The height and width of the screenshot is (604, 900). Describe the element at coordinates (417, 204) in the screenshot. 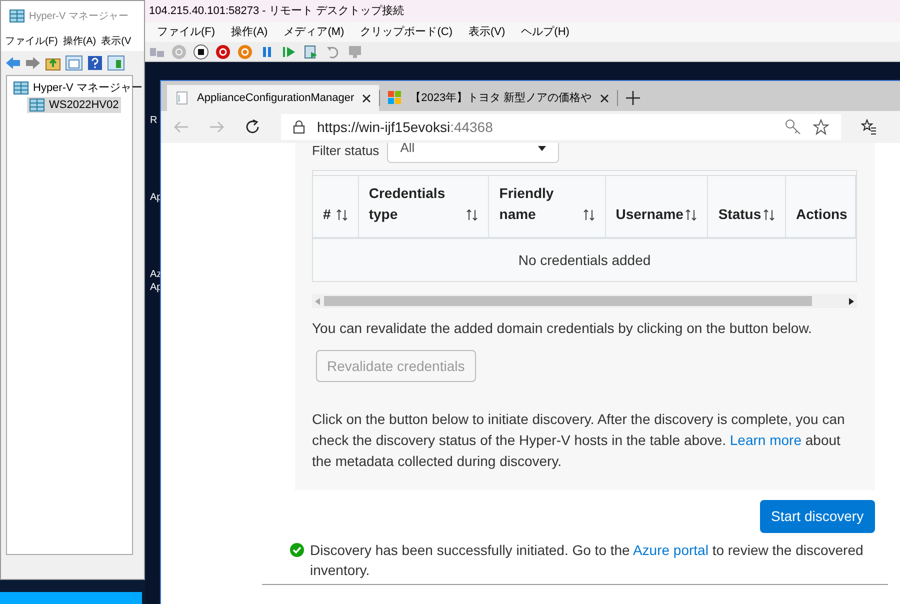

I see `column-header: Credentials type` at that location.